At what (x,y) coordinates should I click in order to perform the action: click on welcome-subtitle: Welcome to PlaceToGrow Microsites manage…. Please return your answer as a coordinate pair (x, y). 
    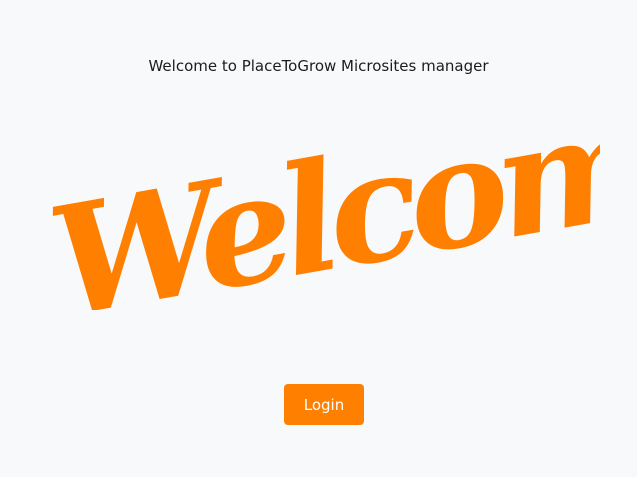
    Looking at the image, I should click on (318, 66).